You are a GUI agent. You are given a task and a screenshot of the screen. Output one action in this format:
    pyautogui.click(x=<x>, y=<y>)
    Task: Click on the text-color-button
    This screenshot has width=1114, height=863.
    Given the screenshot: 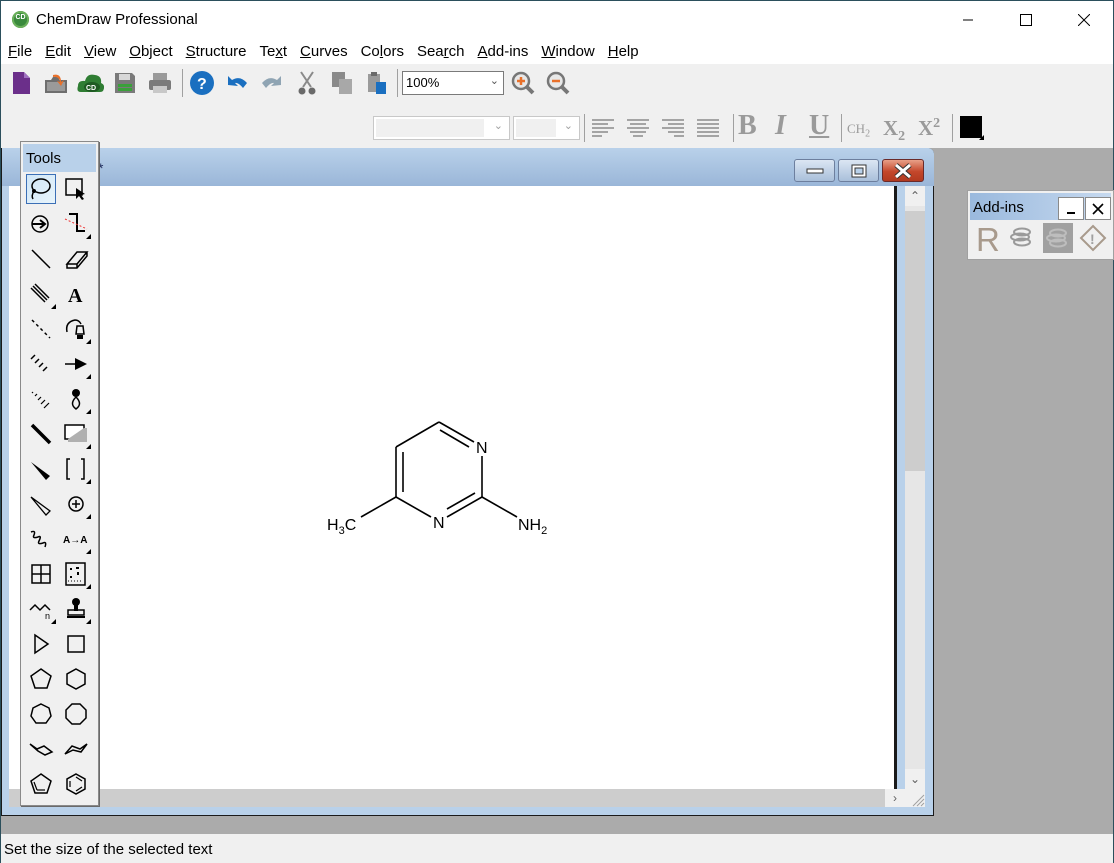 What is the action you would take?
    pyautogui.click(x=972, y=128)
    